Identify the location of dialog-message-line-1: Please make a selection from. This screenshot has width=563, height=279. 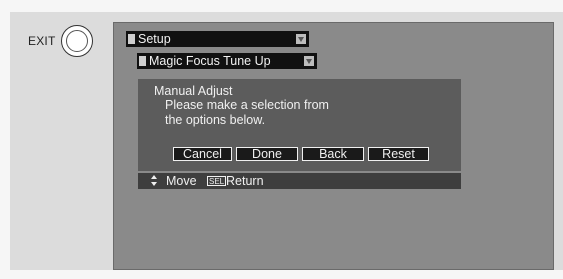
(247, 105).